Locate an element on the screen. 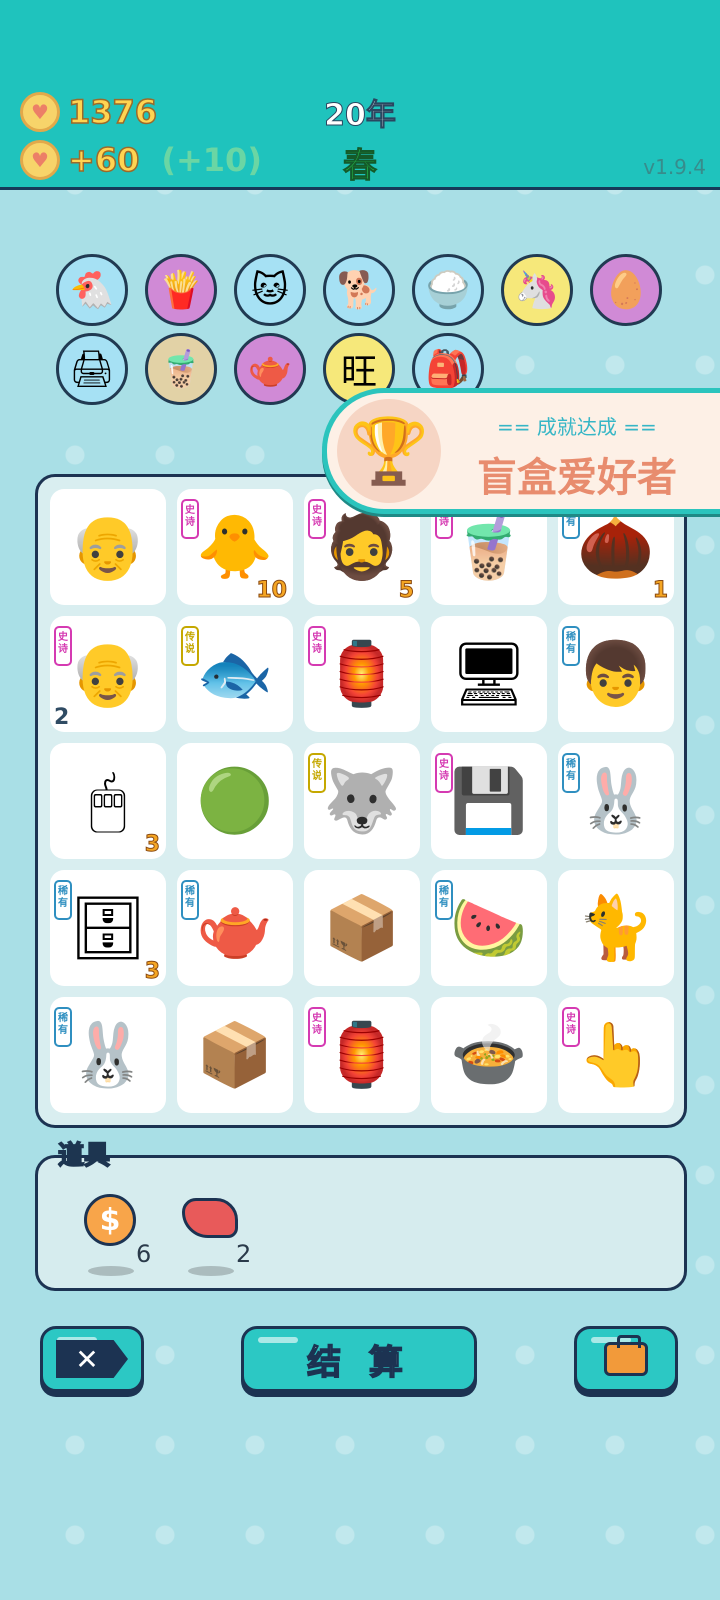  stack-count: 2 is located at coordinates (62, 717).